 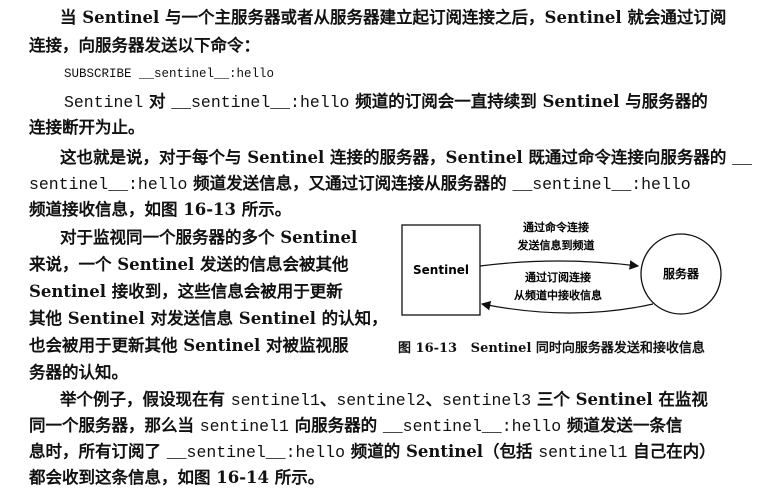 I want to click on text-run: 来说，一个 Sentinel 发送的信息会被其他, so click(x=189, y=264).